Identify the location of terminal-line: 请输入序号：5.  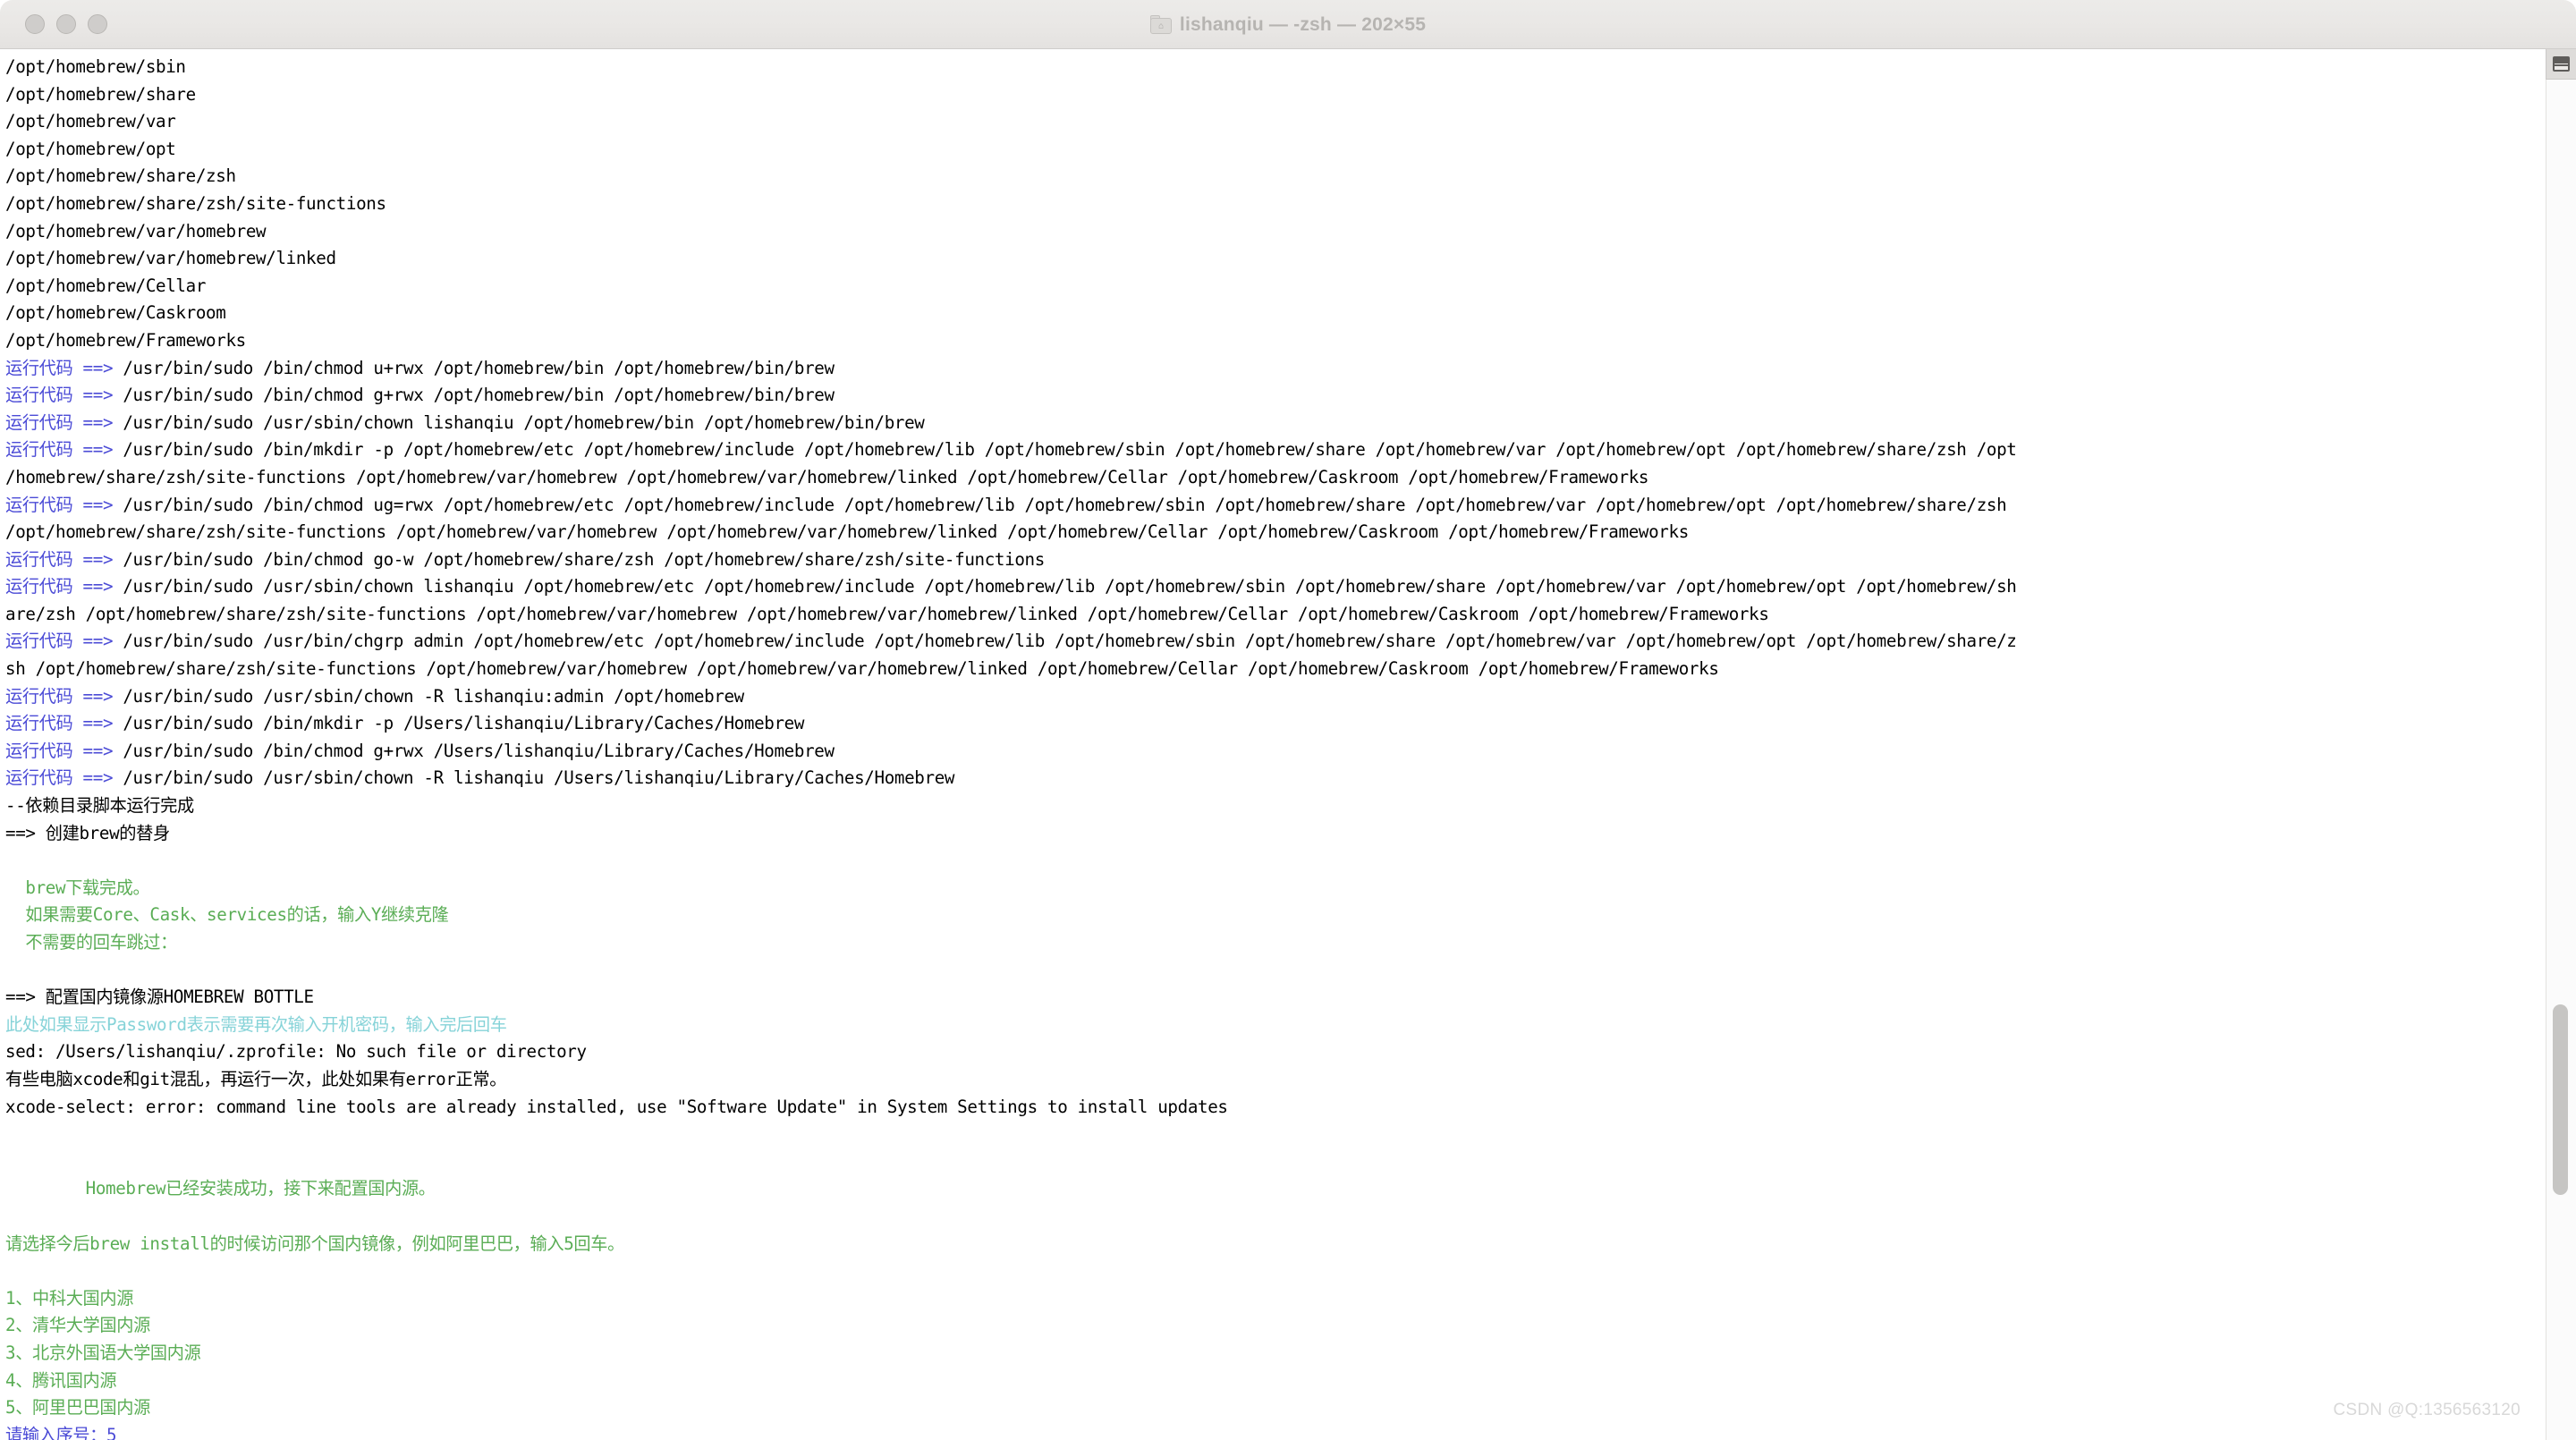
(1266, 1431).